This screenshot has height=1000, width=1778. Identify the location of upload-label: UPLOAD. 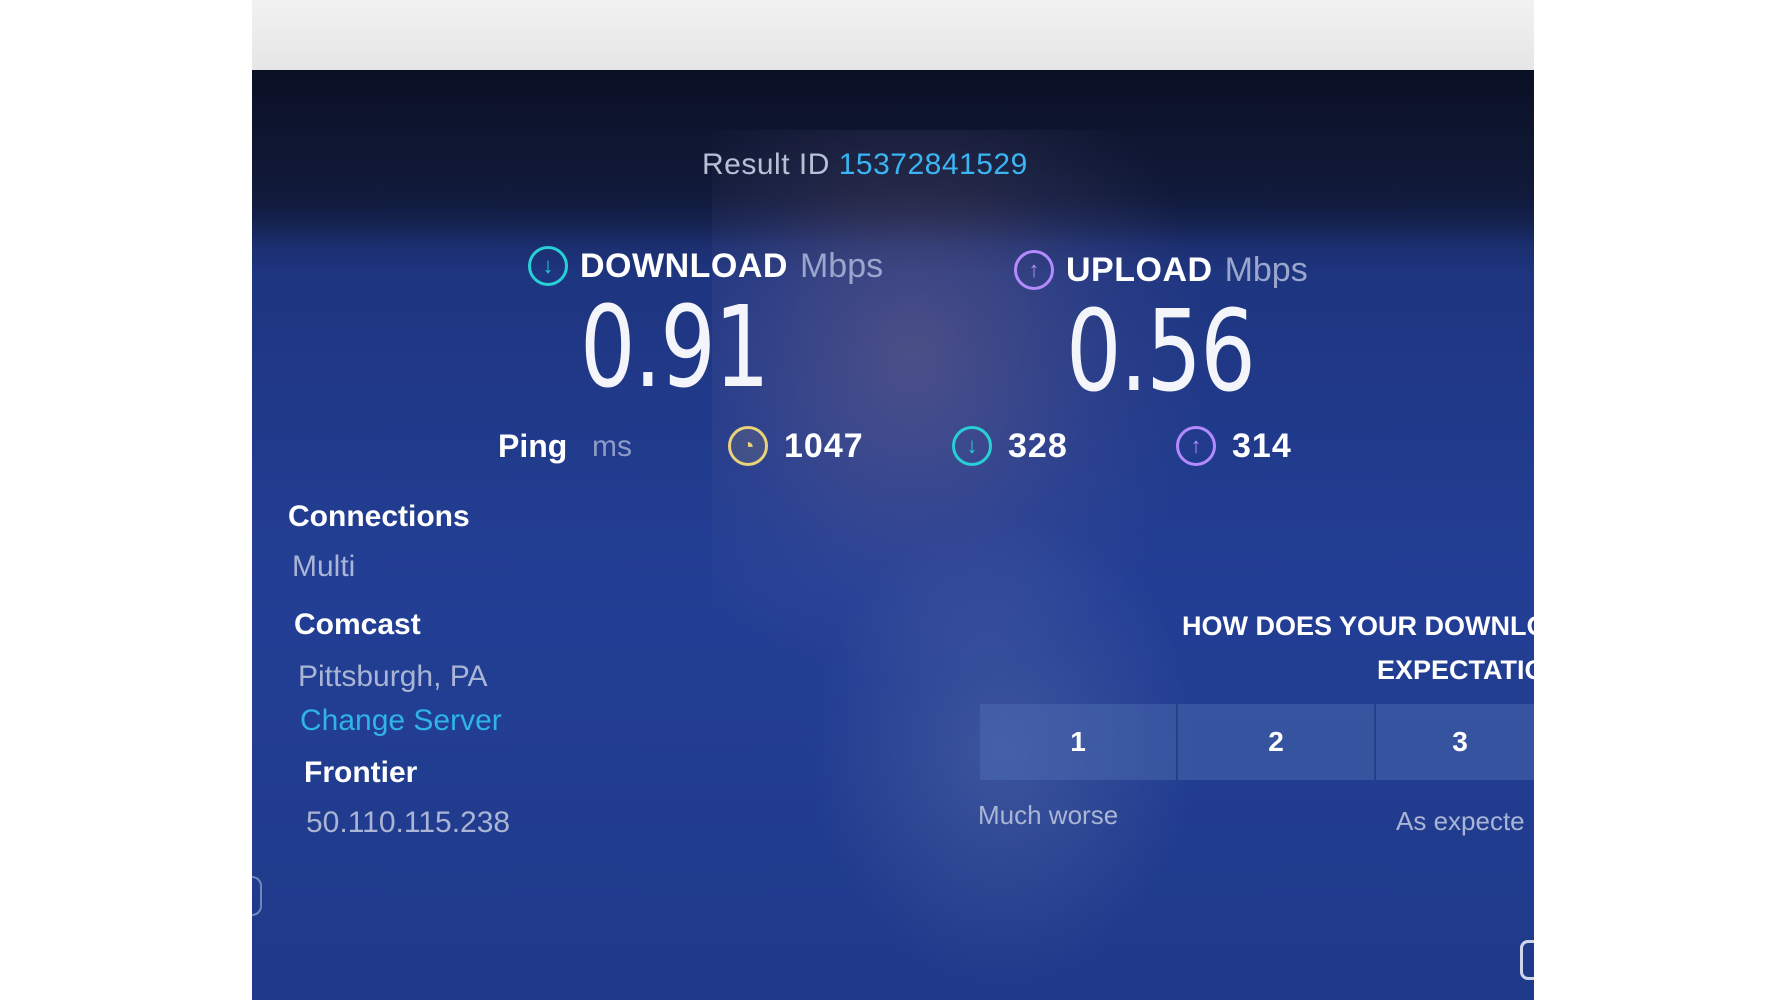
(1139, 269).